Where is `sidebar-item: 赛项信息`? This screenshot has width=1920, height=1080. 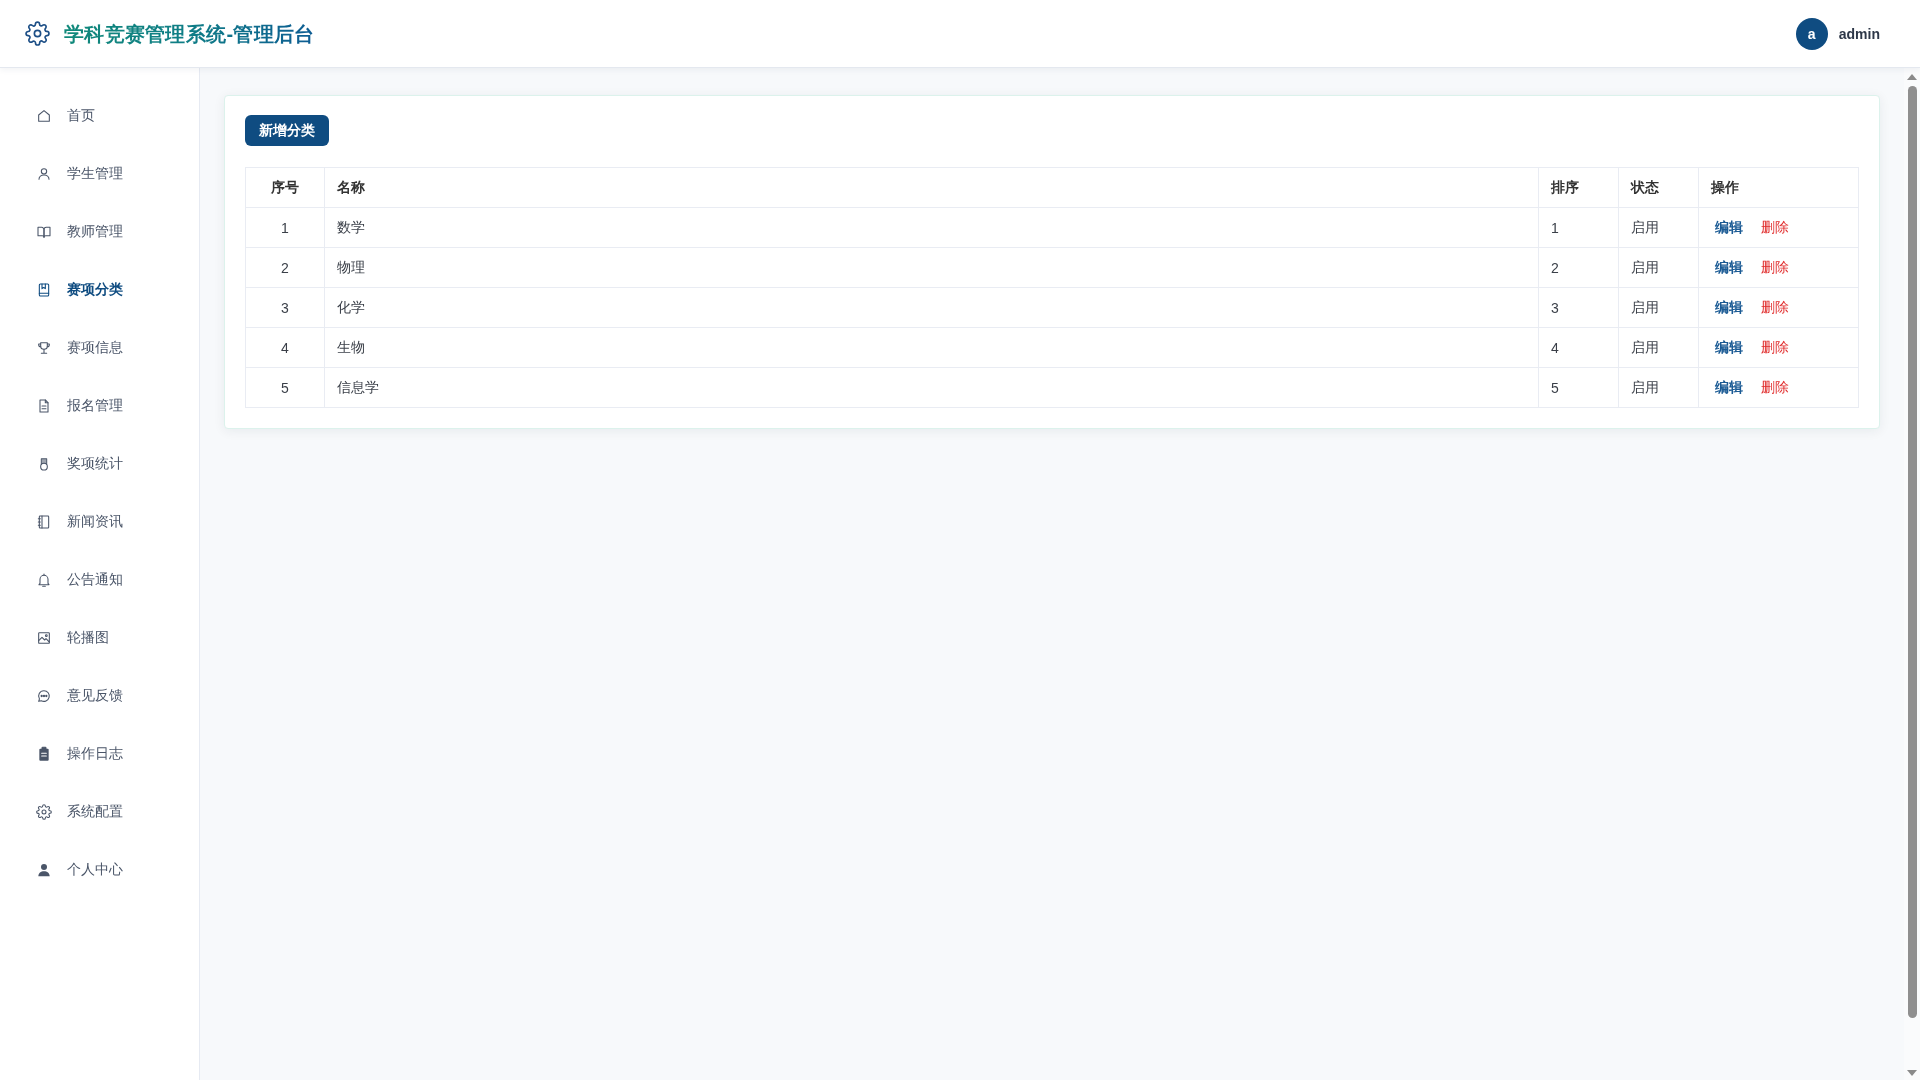 sidebar-item: 赛项信息 is located at coordinates (99, 348).